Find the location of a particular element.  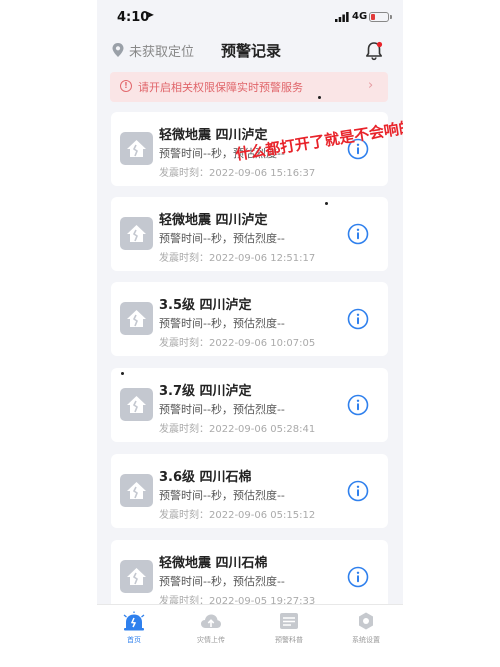

status-bar: 4:10 ➤ 4G is located at coordinates (250, 18).